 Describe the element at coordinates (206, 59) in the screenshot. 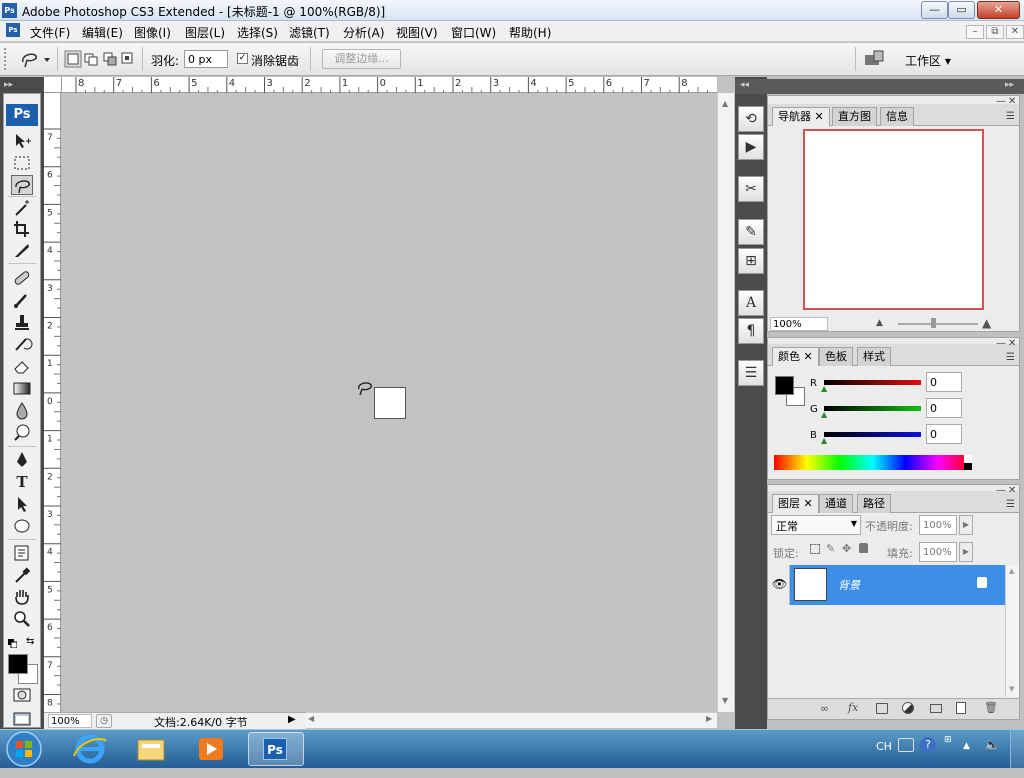

I see `feather-input` at that location.